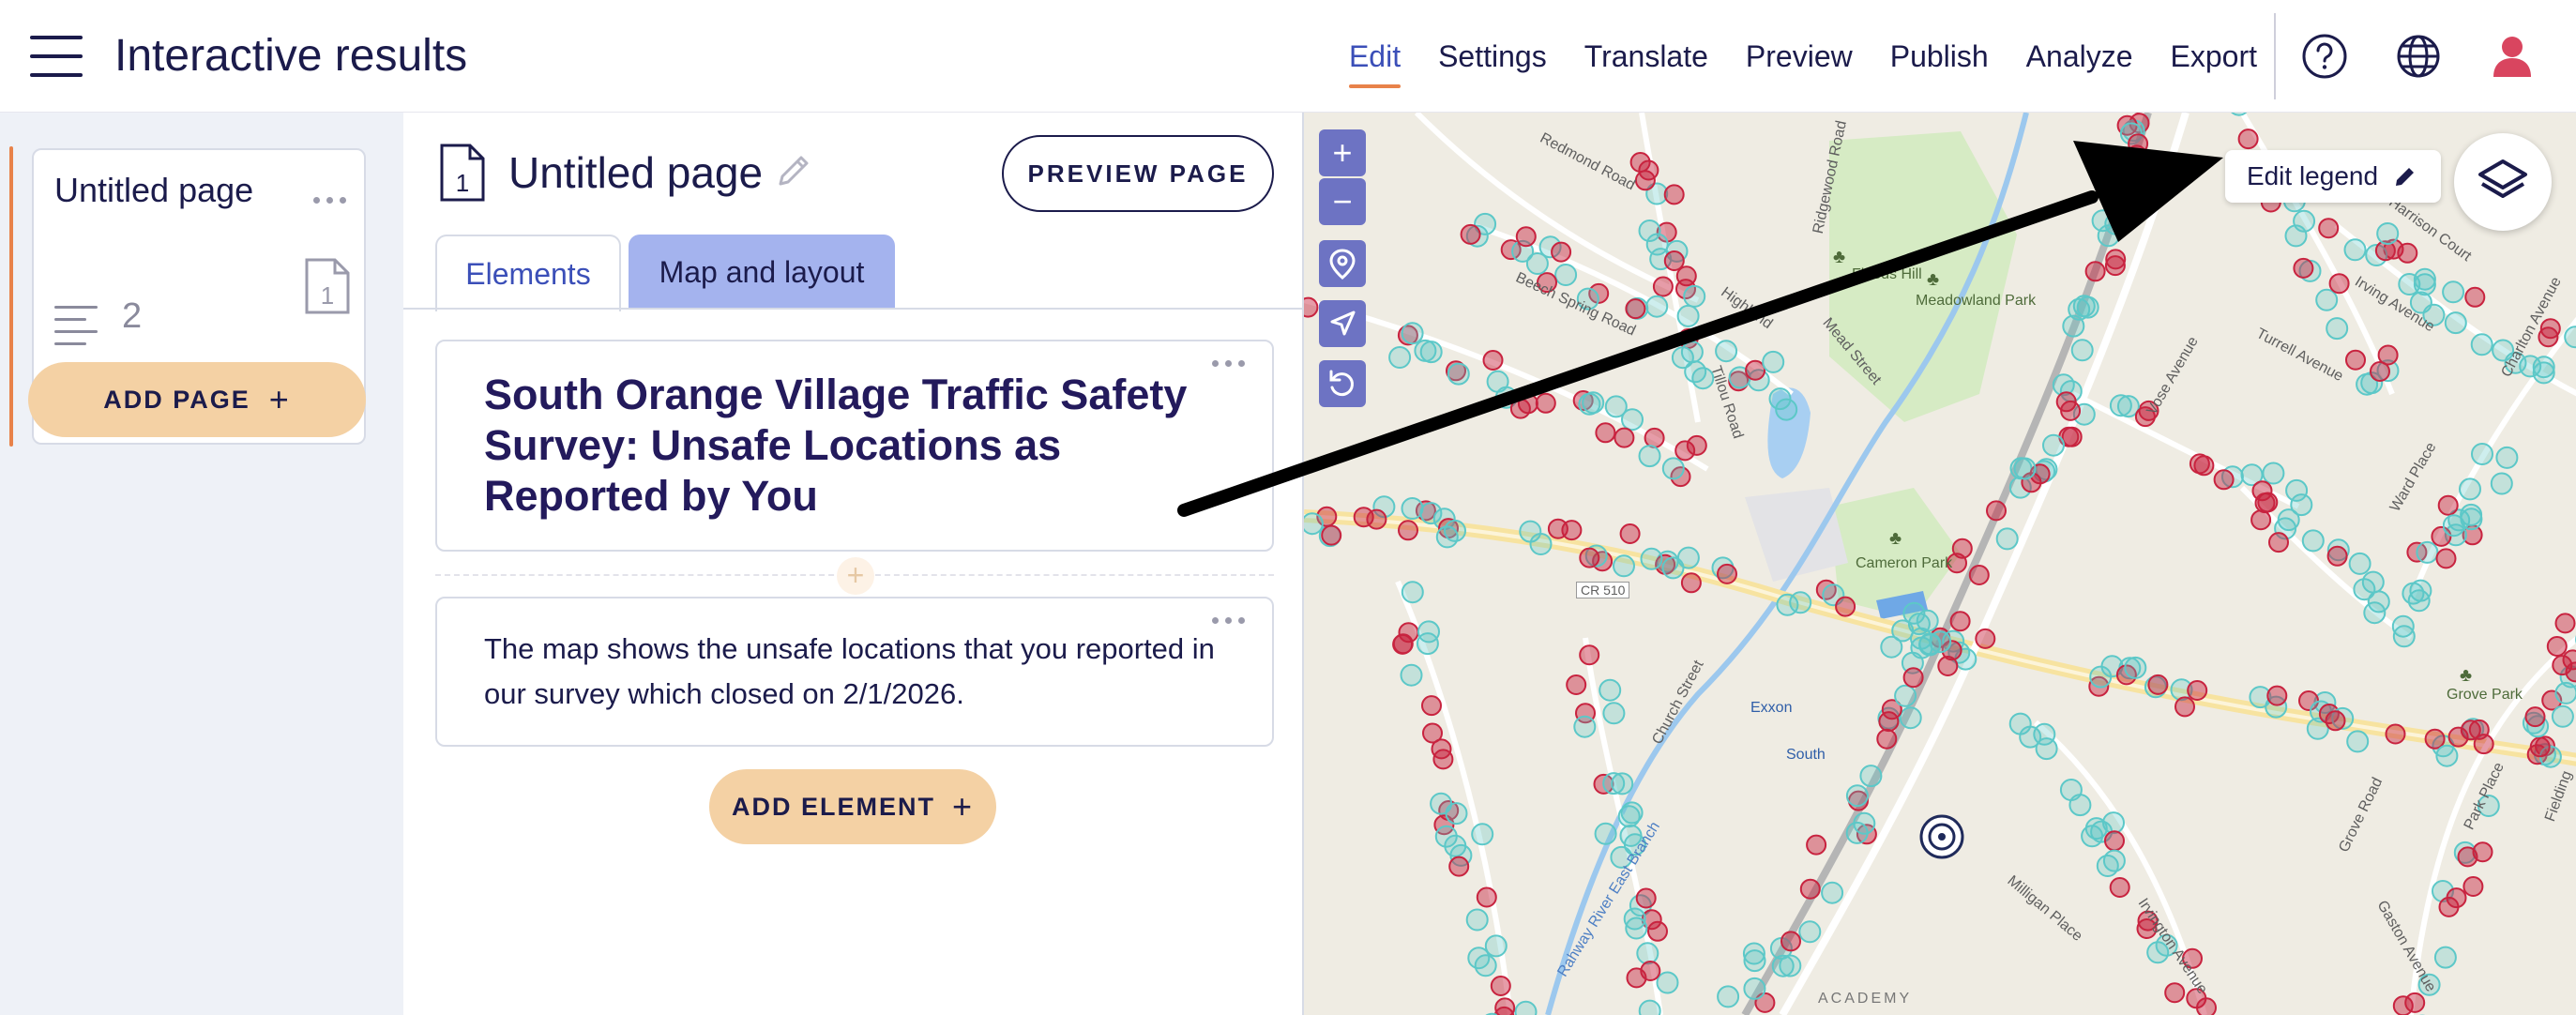  Describe the element at coordinates (852, 806) in the screenshot. I see `add-element-button: ADD ELEMENT +` at that location.